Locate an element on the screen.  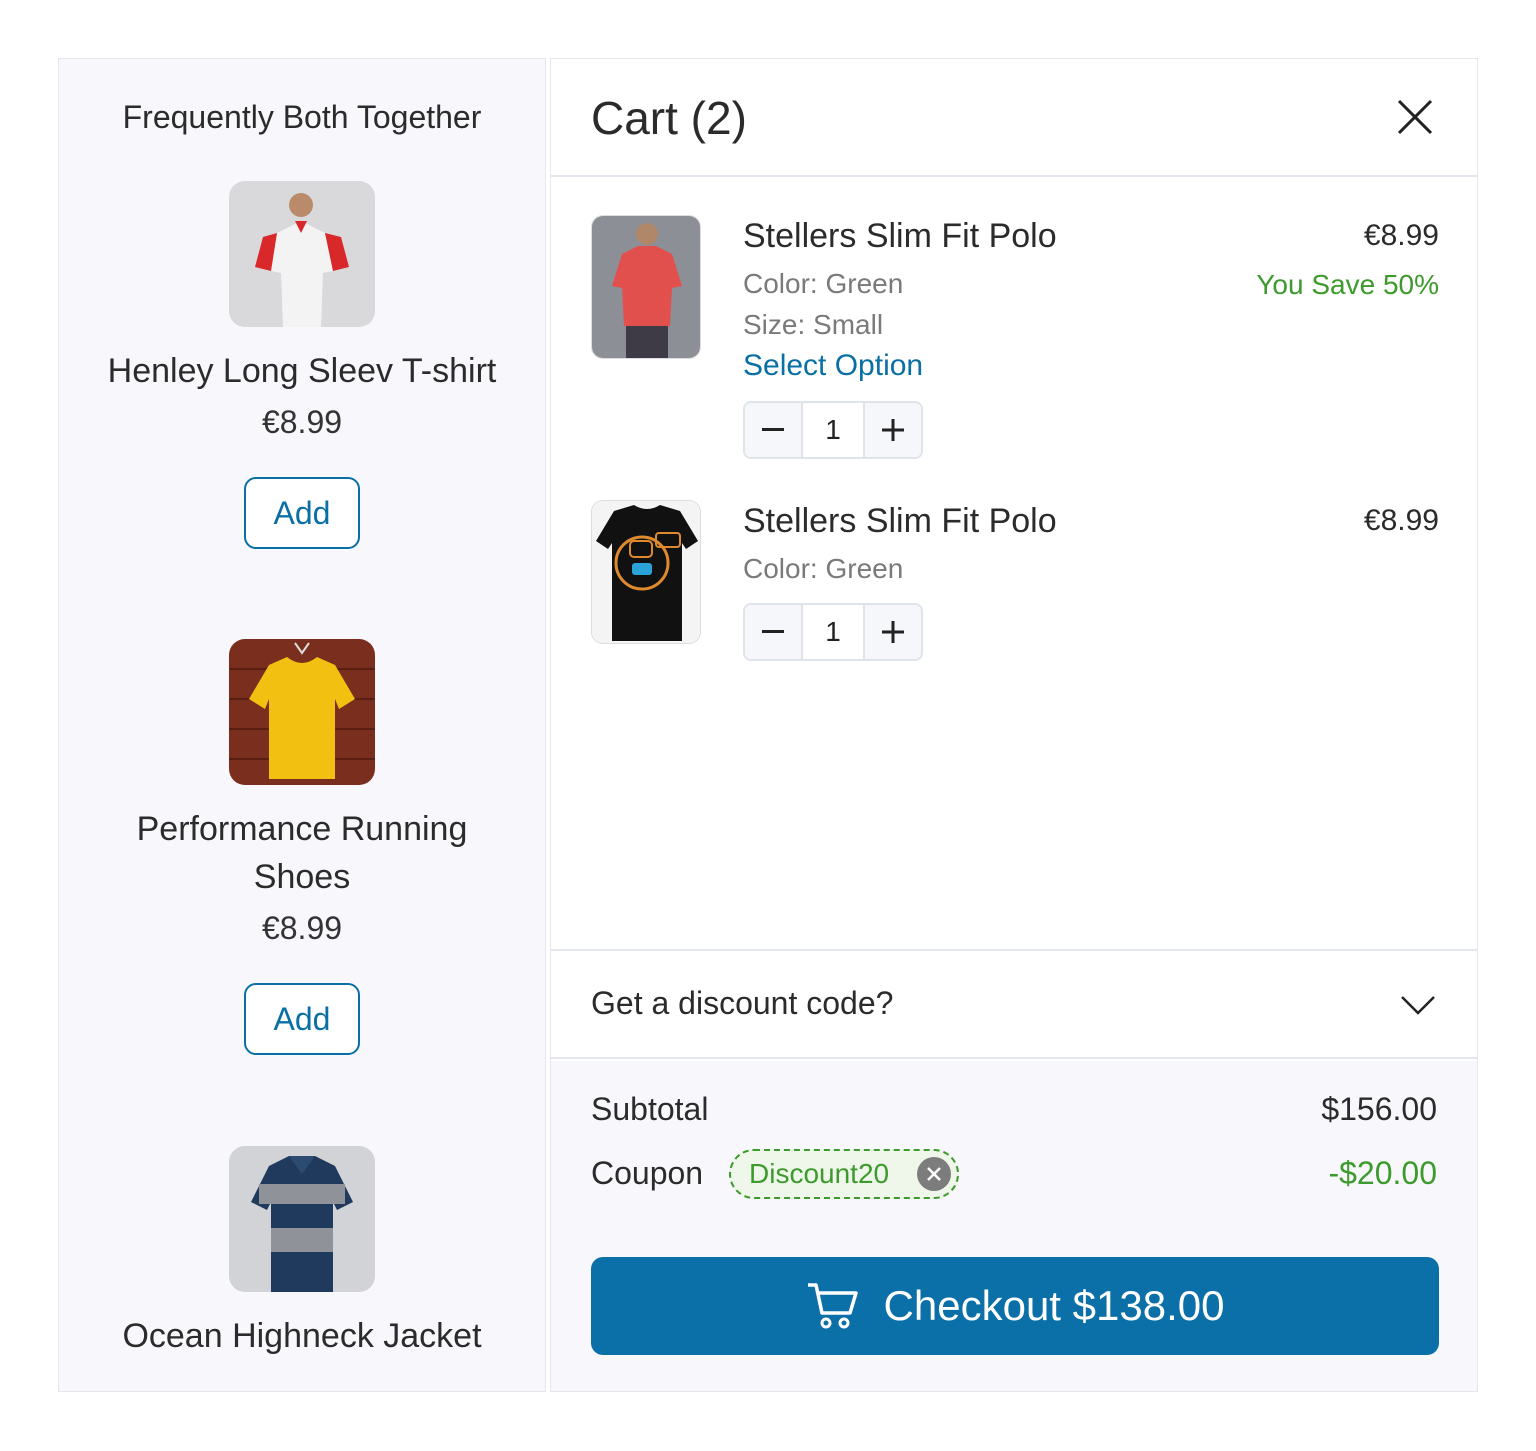
checkout-button: Checkout $138.00 is located at coordinates (1015, 1306).